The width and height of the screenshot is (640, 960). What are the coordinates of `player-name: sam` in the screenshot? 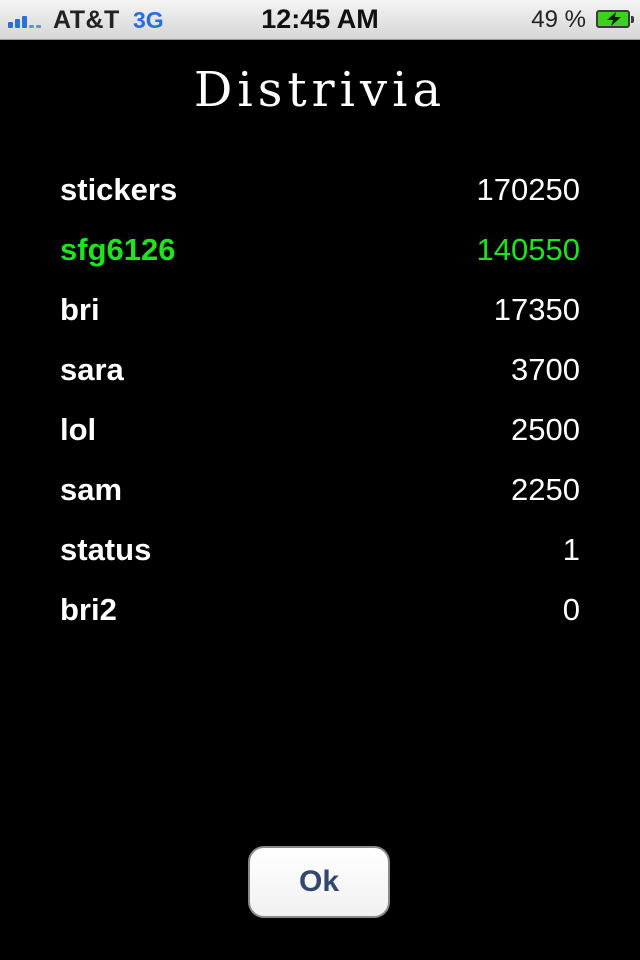 It's located at (91, 489).